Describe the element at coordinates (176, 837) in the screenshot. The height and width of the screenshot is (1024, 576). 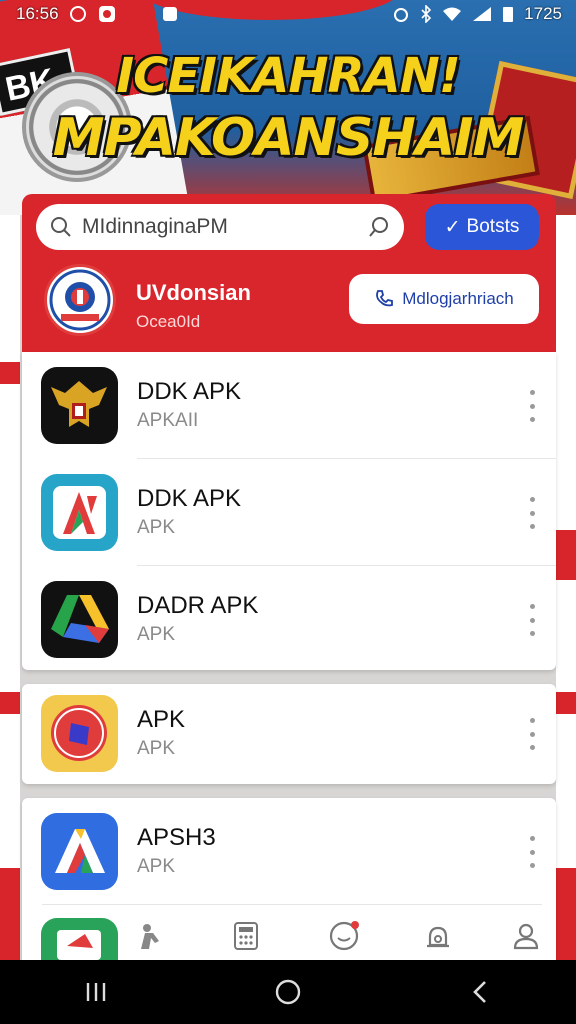
I see `app-name: APSH3` at that location.